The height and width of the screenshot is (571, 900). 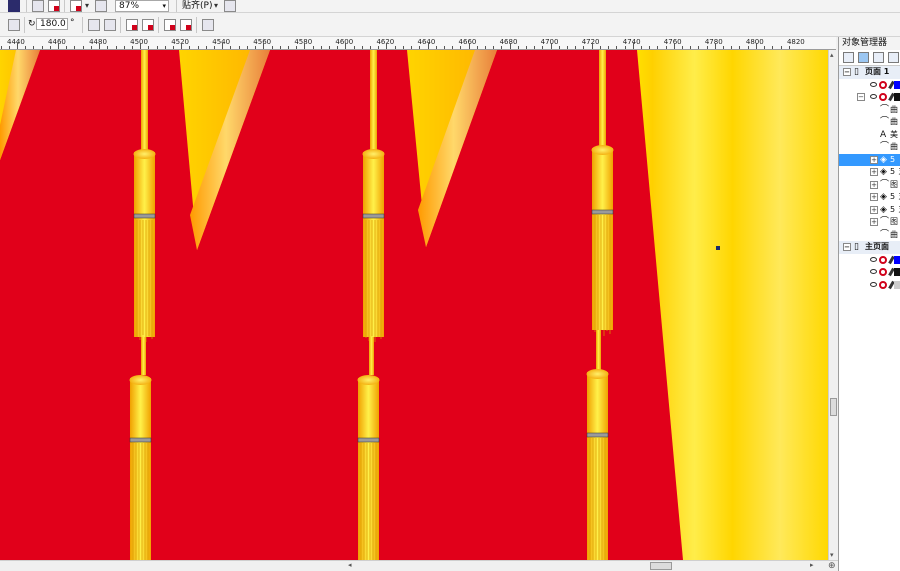 I want to click on options-icon, so click(x=230, y=6).